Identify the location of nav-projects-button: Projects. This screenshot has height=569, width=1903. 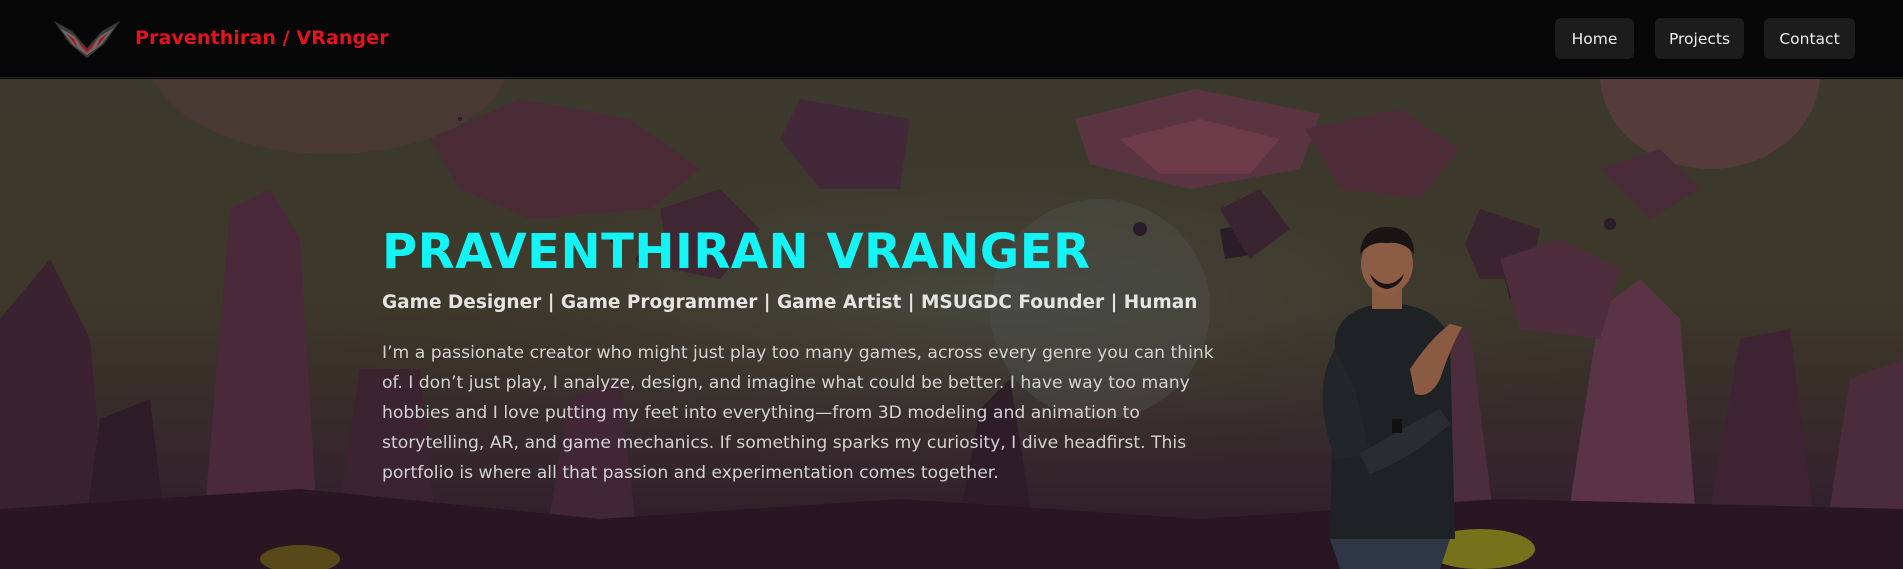
(1699, 38).